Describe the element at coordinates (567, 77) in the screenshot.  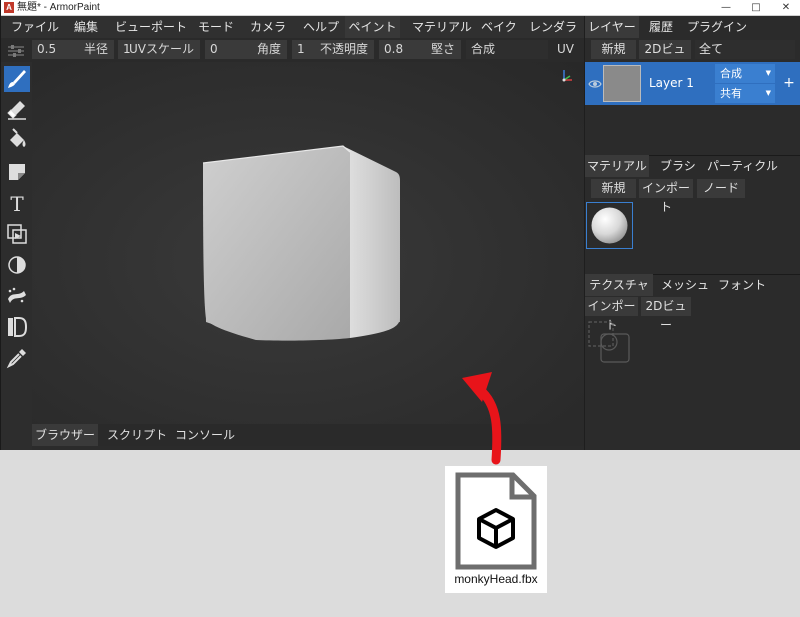
I see `axis-gizmo-icon` at that location.